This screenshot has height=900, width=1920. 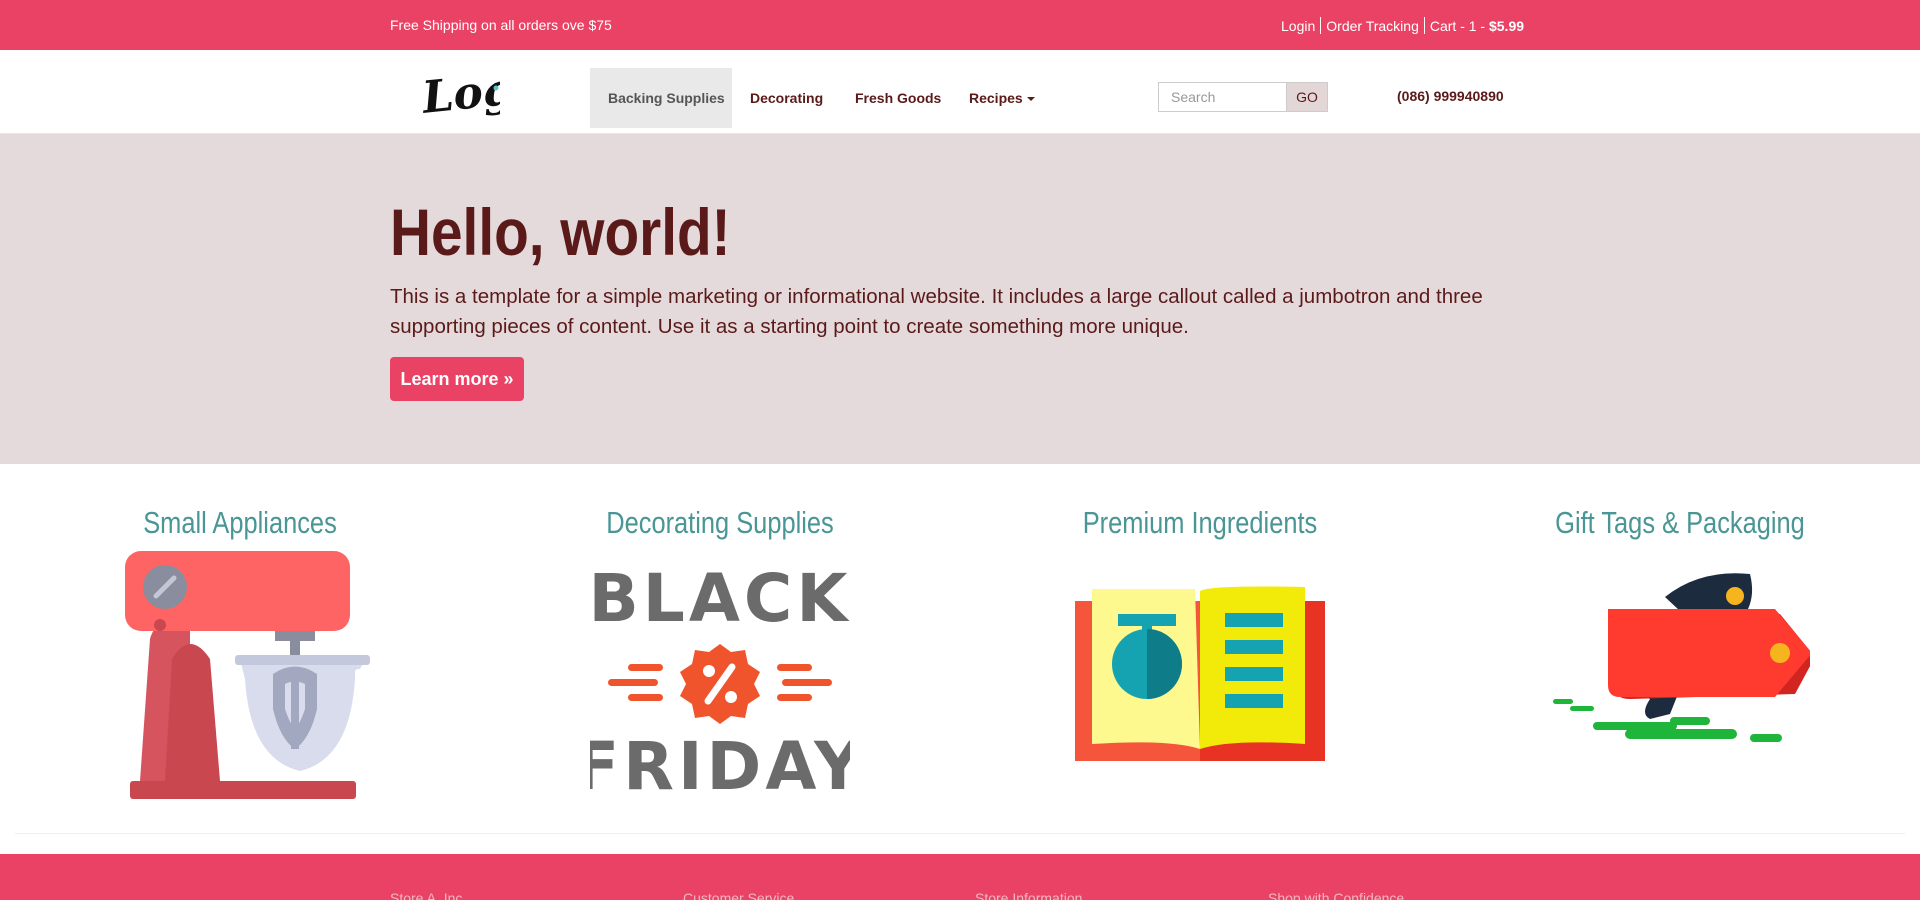 I want to click on cart-price: $5.99, so click(x=1506, y=25).